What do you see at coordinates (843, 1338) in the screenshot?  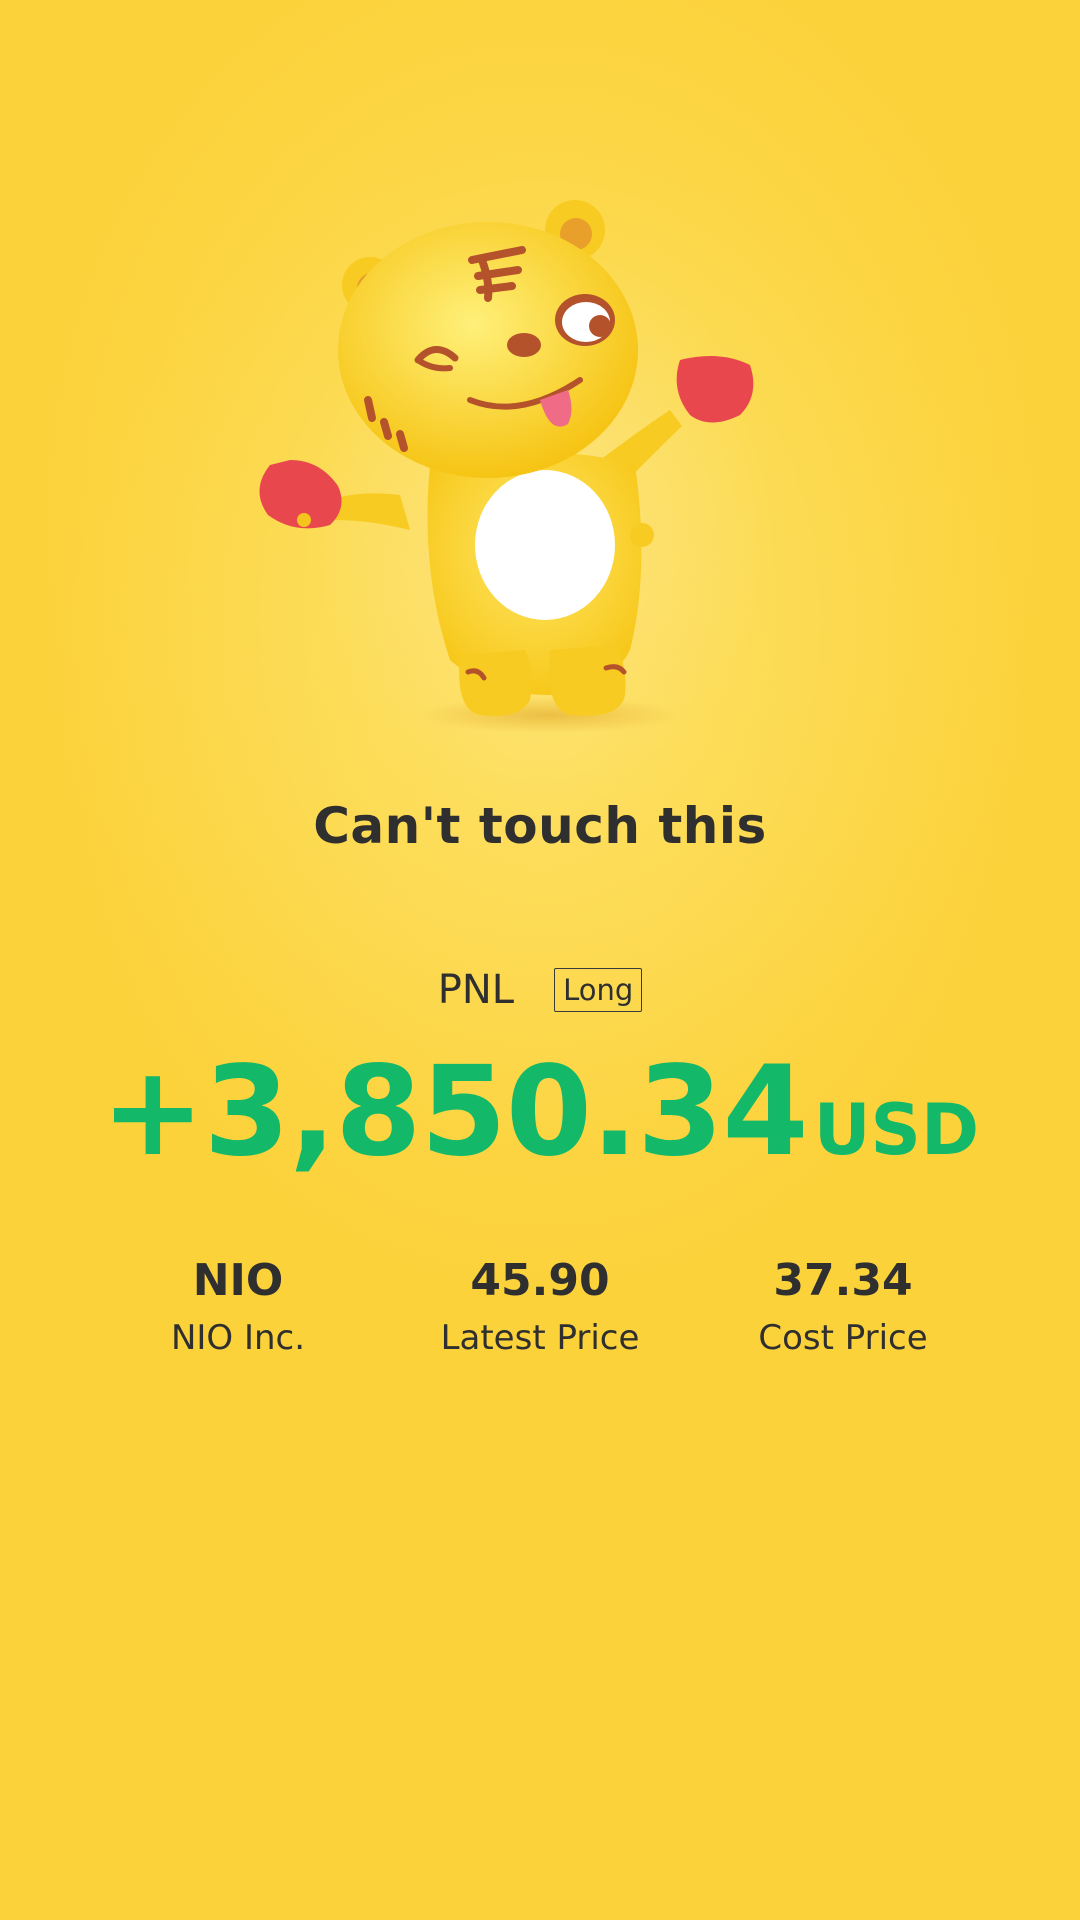 I see `cost-price-label: Cost Price` at bounding box center [843, 1338].